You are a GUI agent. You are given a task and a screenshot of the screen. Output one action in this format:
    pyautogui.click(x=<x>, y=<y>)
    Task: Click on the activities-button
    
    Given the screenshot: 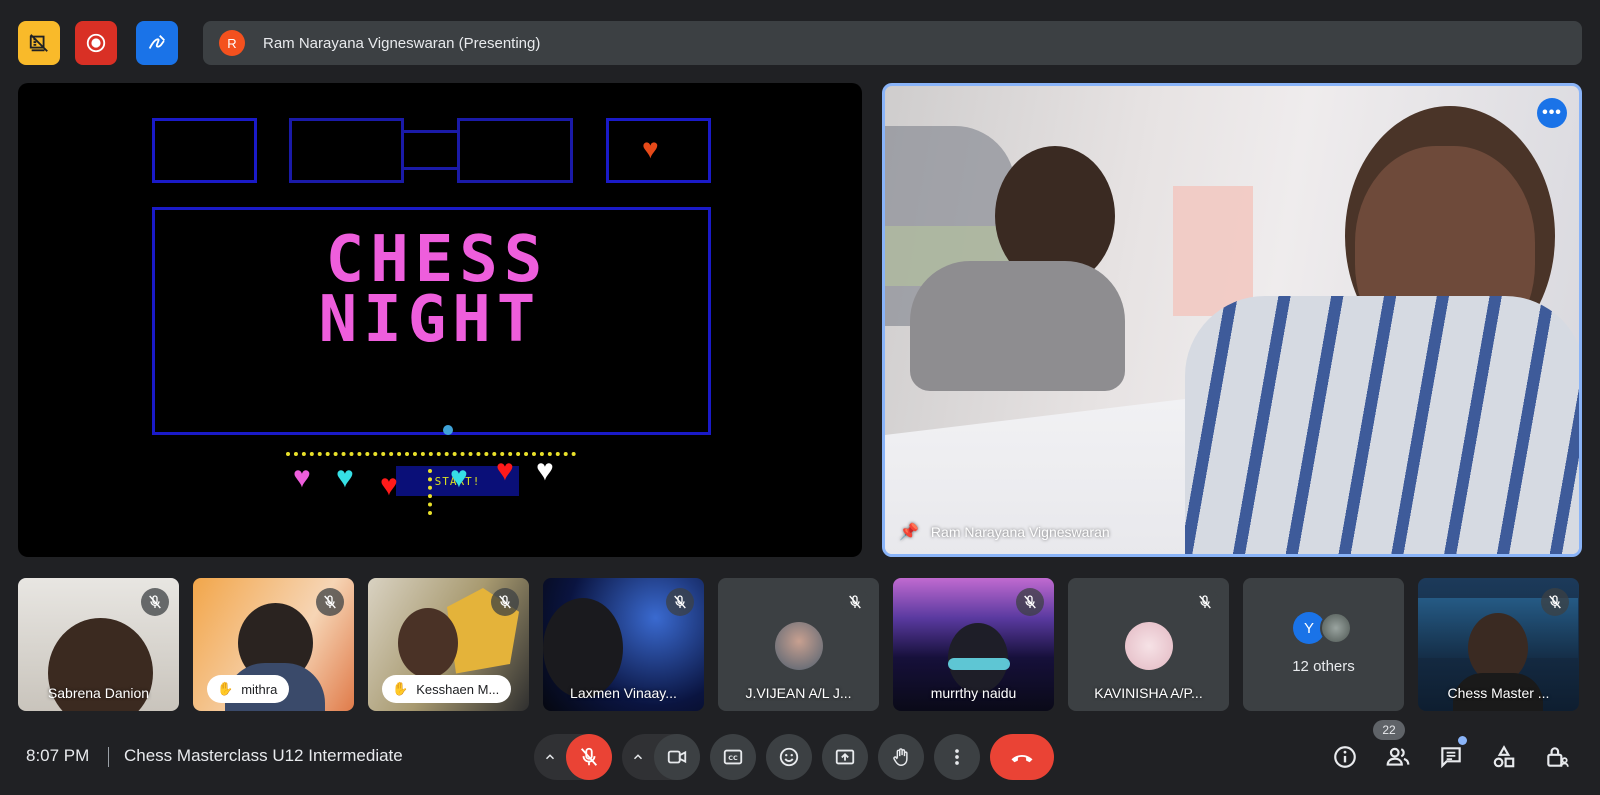 What is the action you would take?
    pyautogui.click(x=1504, y=757)
    